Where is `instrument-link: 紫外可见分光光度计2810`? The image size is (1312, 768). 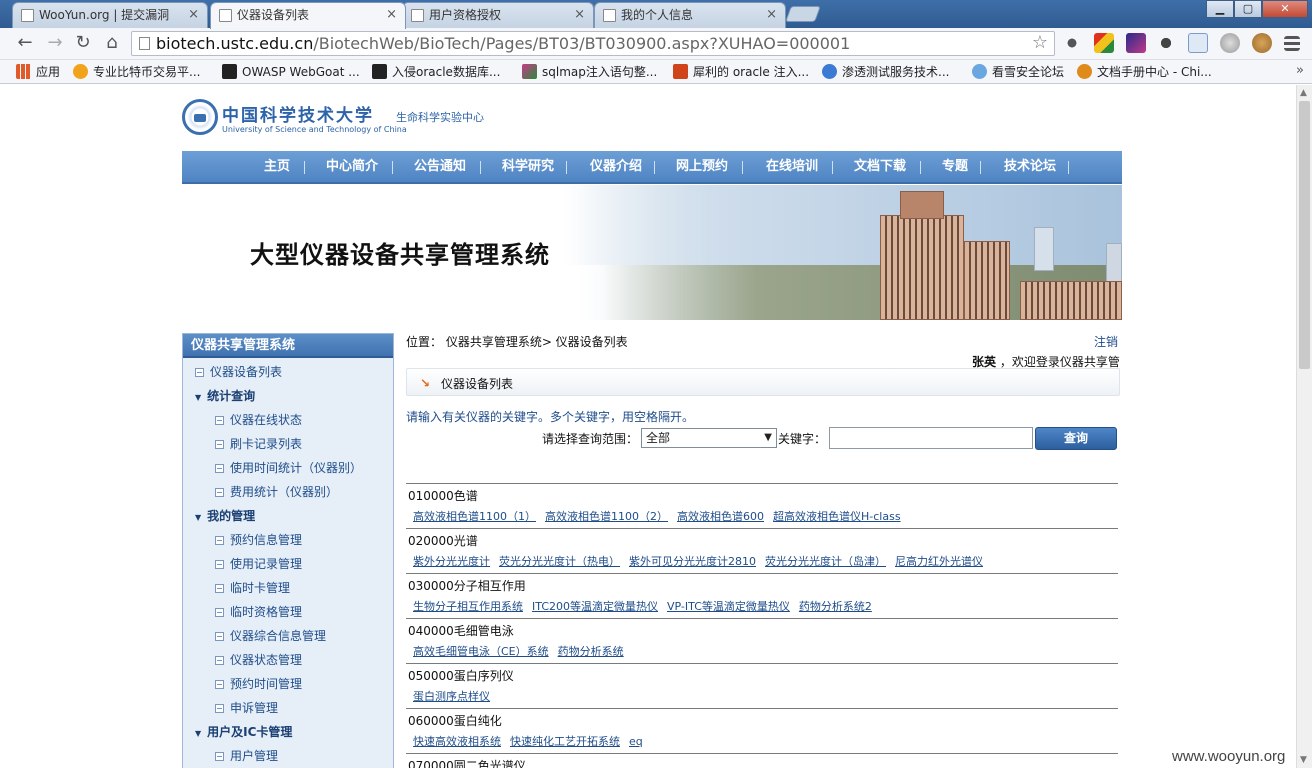
instrument-link: 紫外可见分光光度计2810 is located at coordinates (692, 561).